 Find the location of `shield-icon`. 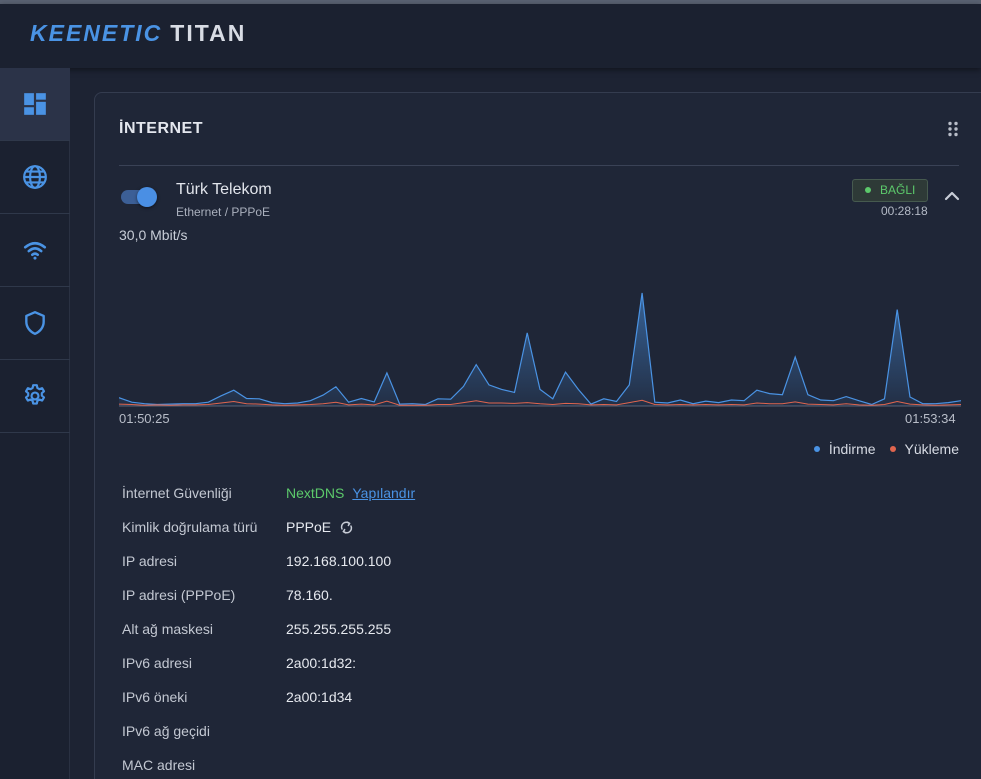

shield-icon is located at coordinates (35, 323).